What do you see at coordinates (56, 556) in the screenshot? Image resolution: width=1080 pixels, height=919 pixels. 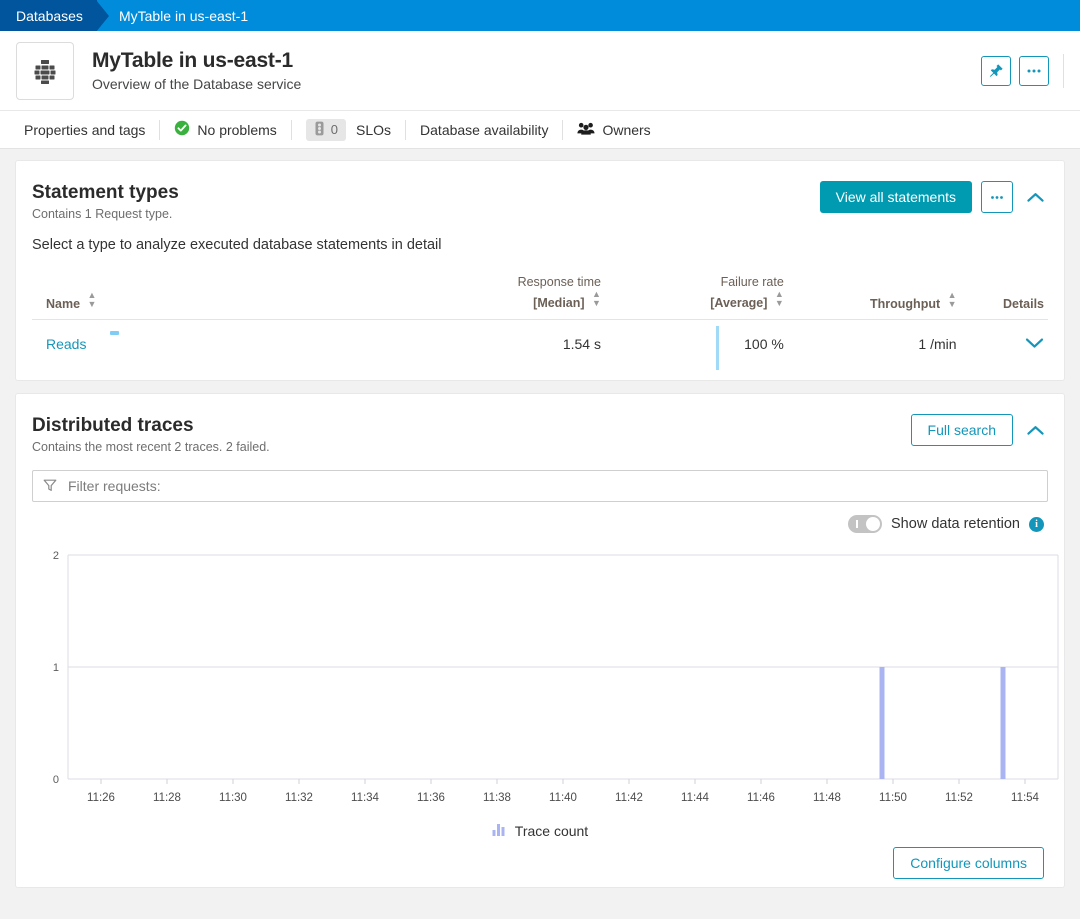 I see `y-axis-tick-label: 2` at bounding box center [56, 556].